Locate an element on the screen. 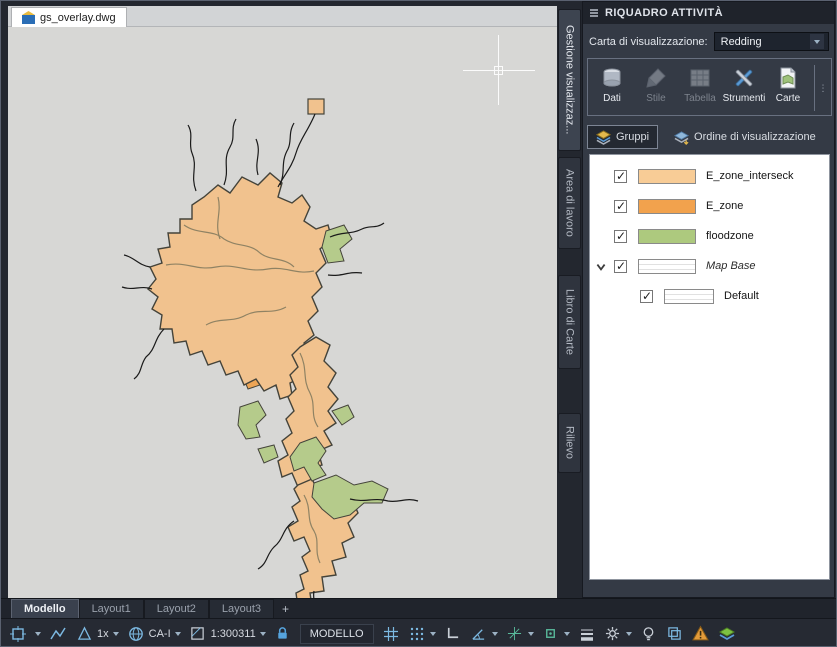 This screenshot has width=837, height=647. scale-lock-icon is located at coordinates (283, 634).